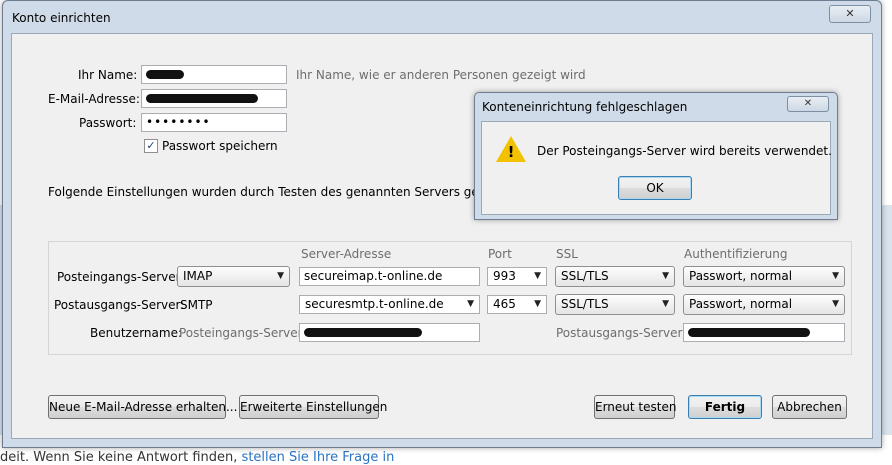 The image size is (892, 465). What do you see at coordinates (615, 304) in the screenshot?
I see `outgoing-ssl-select: SSL/TLS ▼` at bounding box center [615, 304].